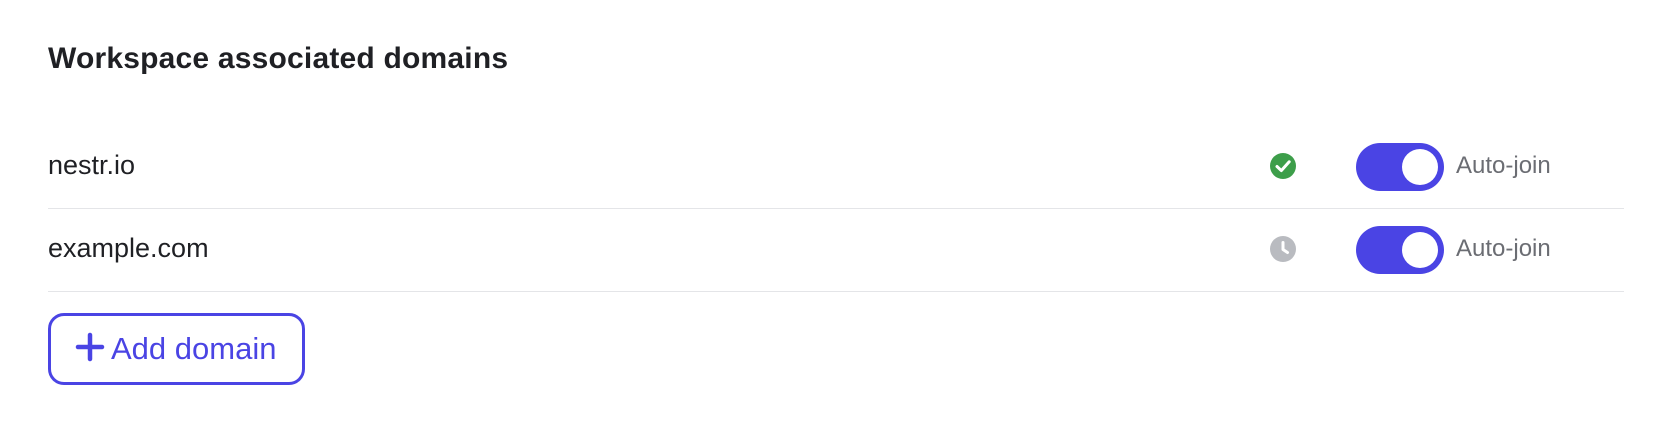 The height and width of the screenshot is (434, 1658). I want to click on plus-icon, so click(90, 349).